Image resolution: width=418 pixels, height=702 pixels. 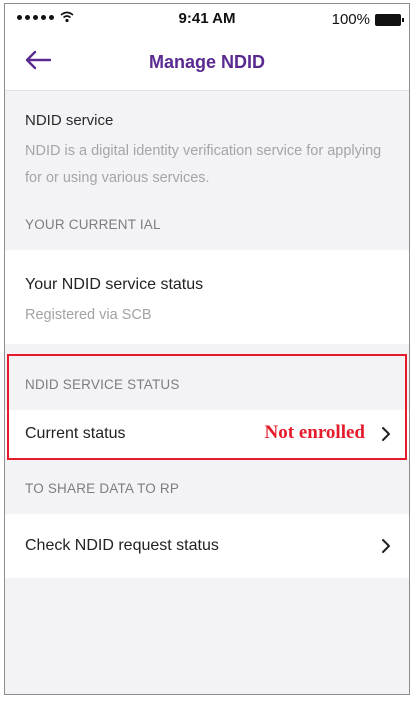 I want to click on check-request-row: Check NDID request status, so click(x=207, y=546).